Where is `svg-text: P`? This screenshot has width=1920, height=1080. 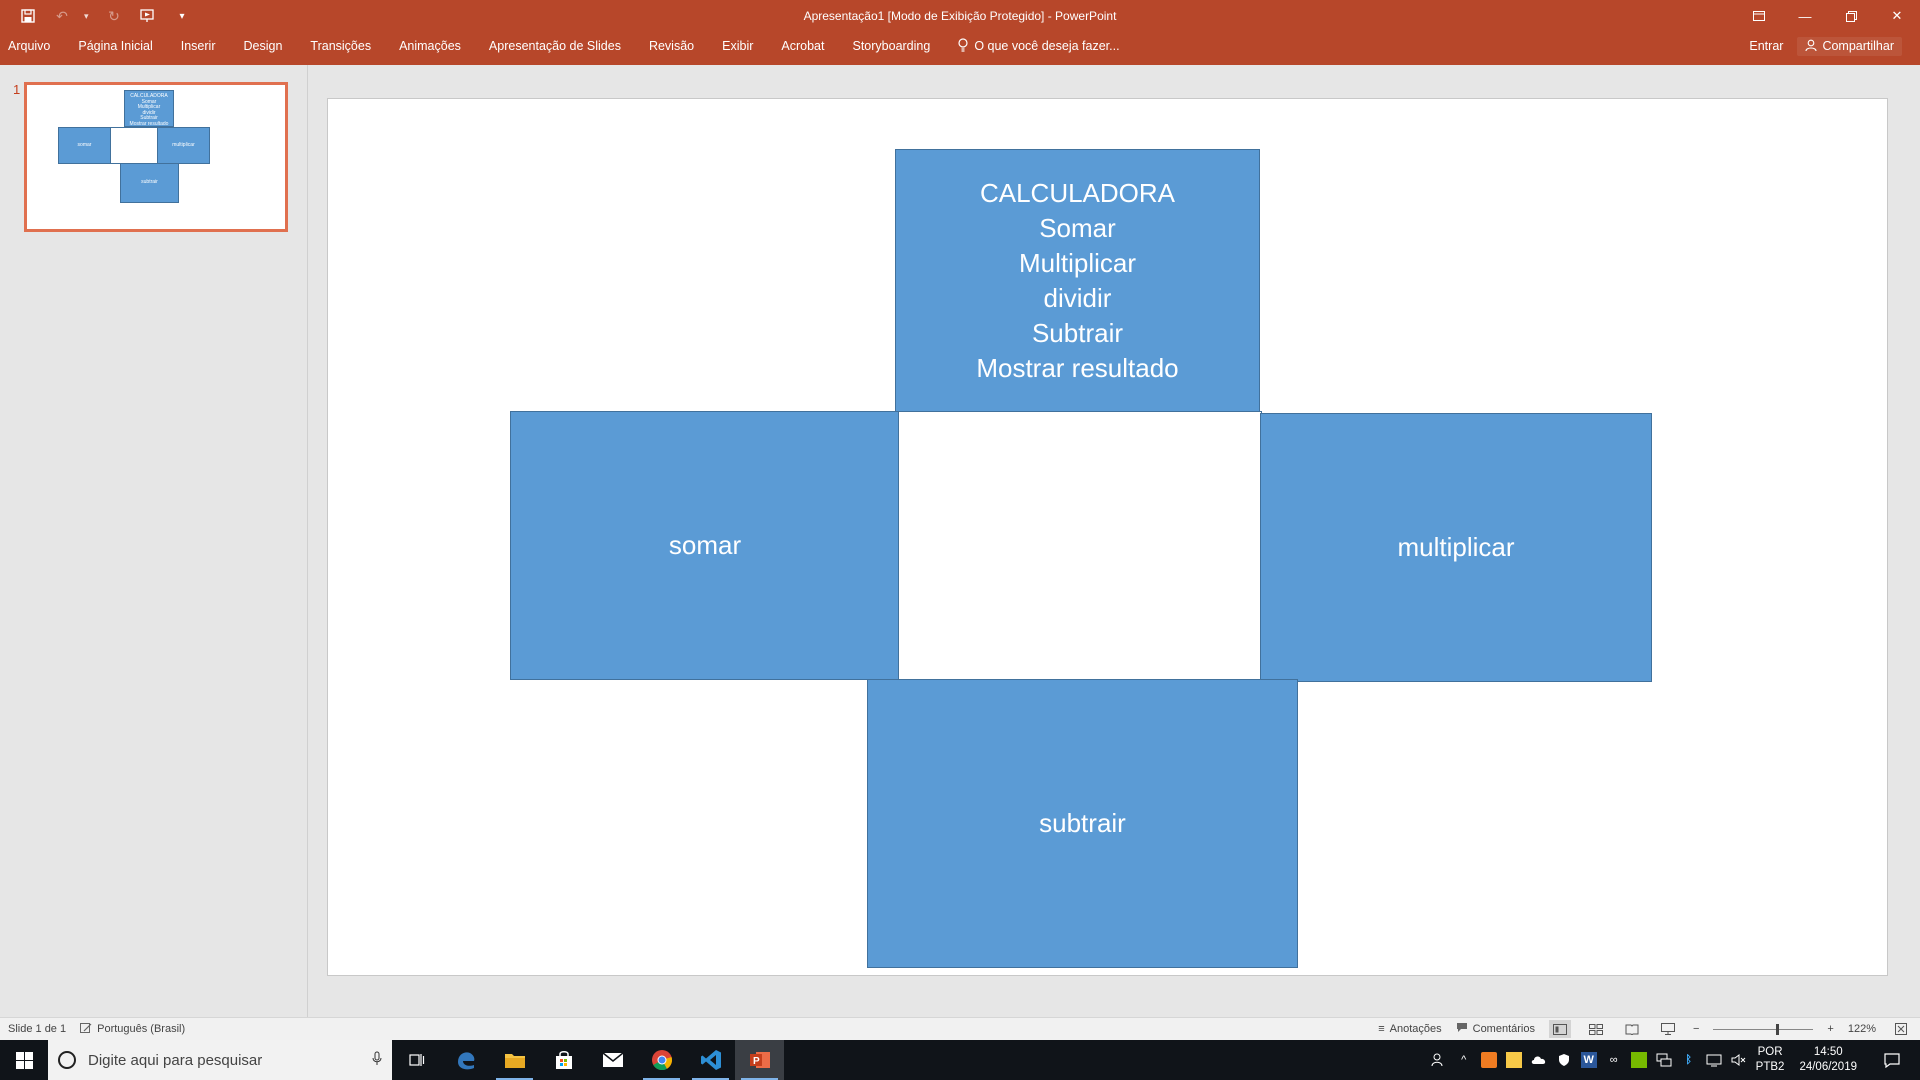 svg-text: P is located at coordinates (756, 1061).